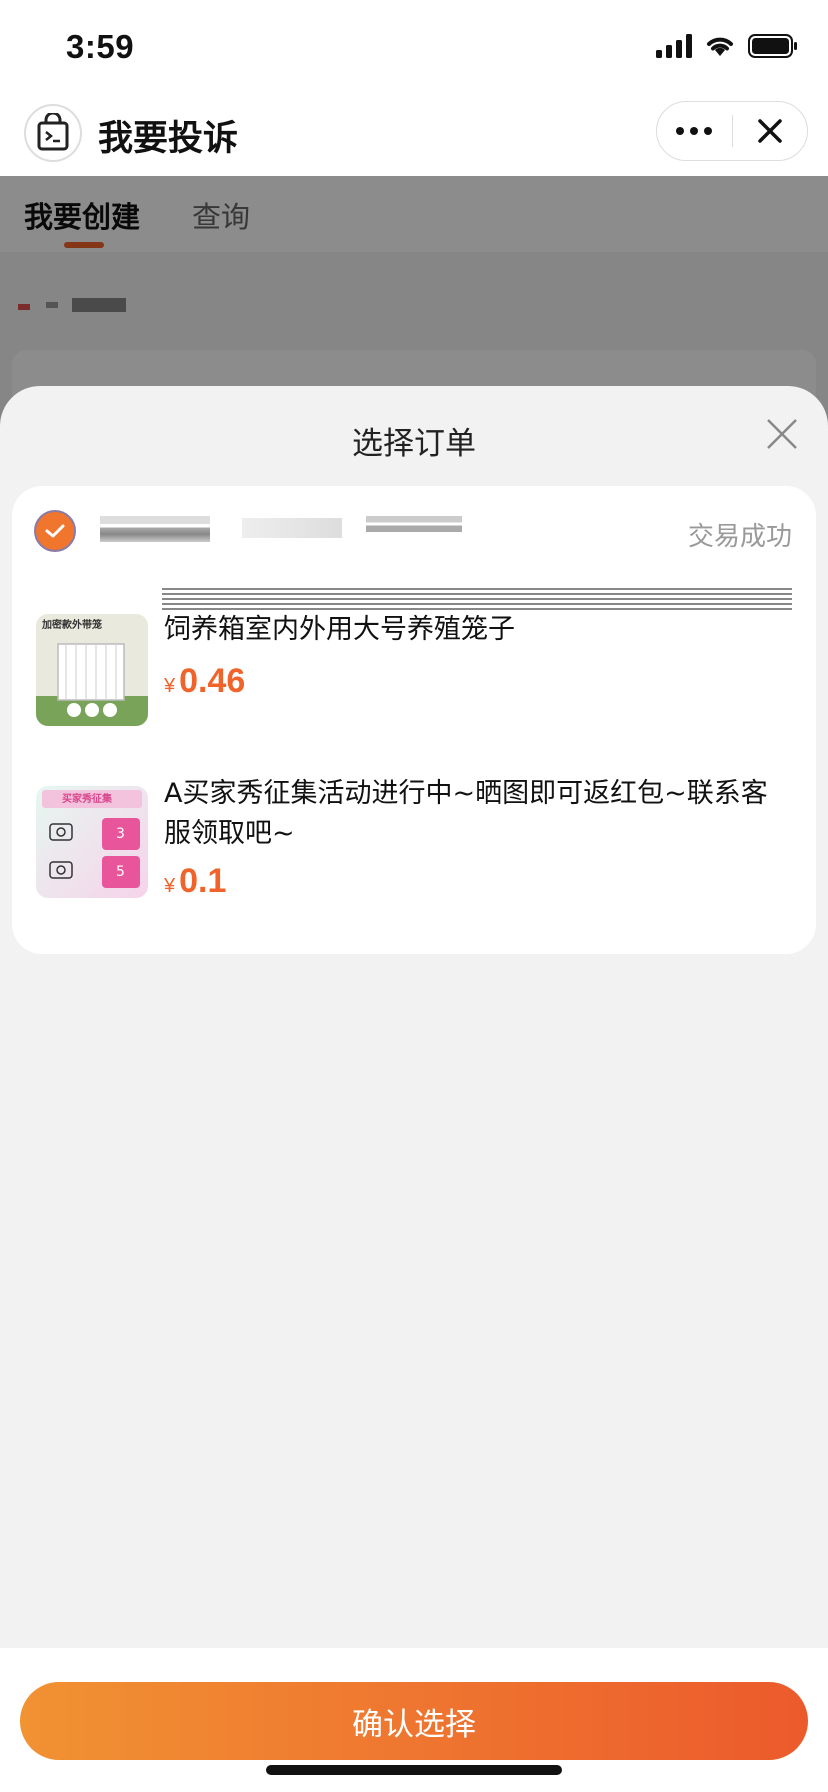 The width and height of the screenshot is (828, 1792). Describe the element at coordinates (739, 537) in the screenshot. I see `order-status: 交易成功` at that location.